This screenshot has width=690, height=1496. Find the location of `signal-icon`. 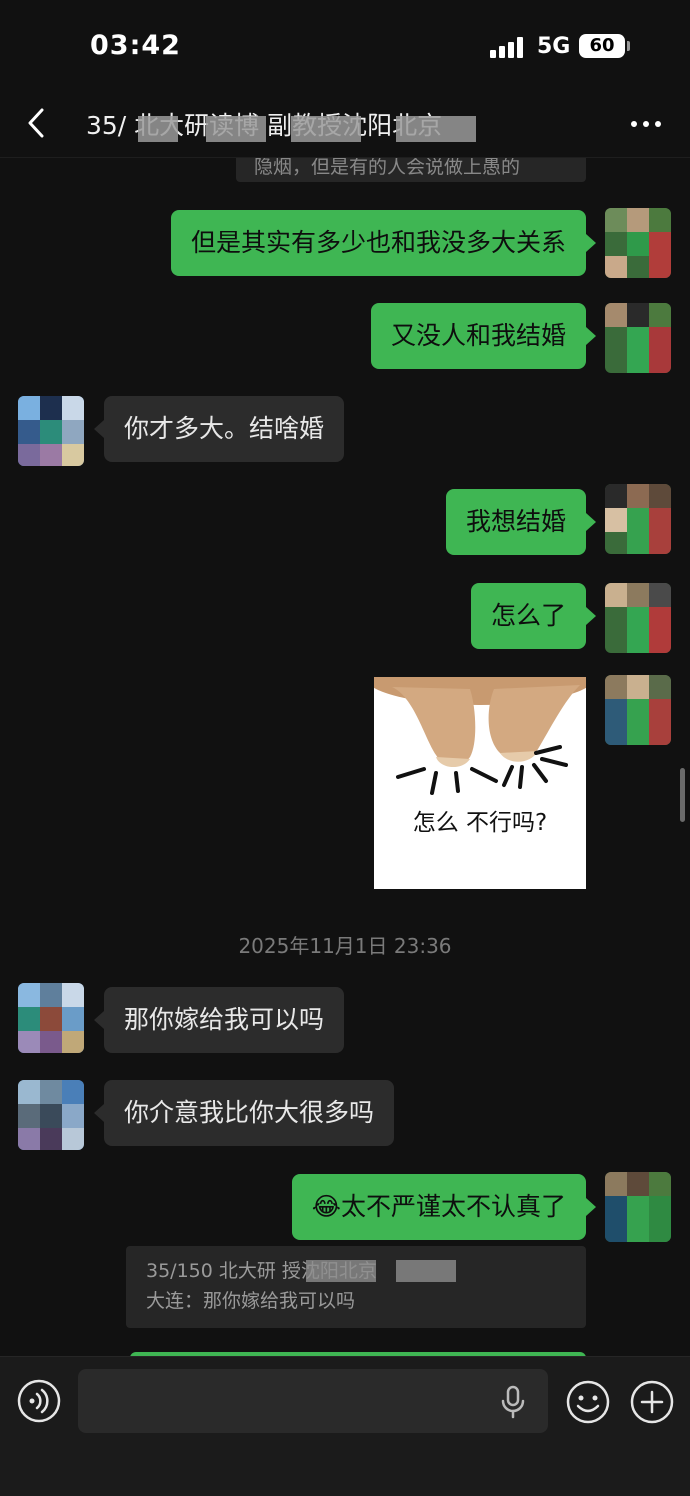

signal-icon is located at coordinates (508, 47).